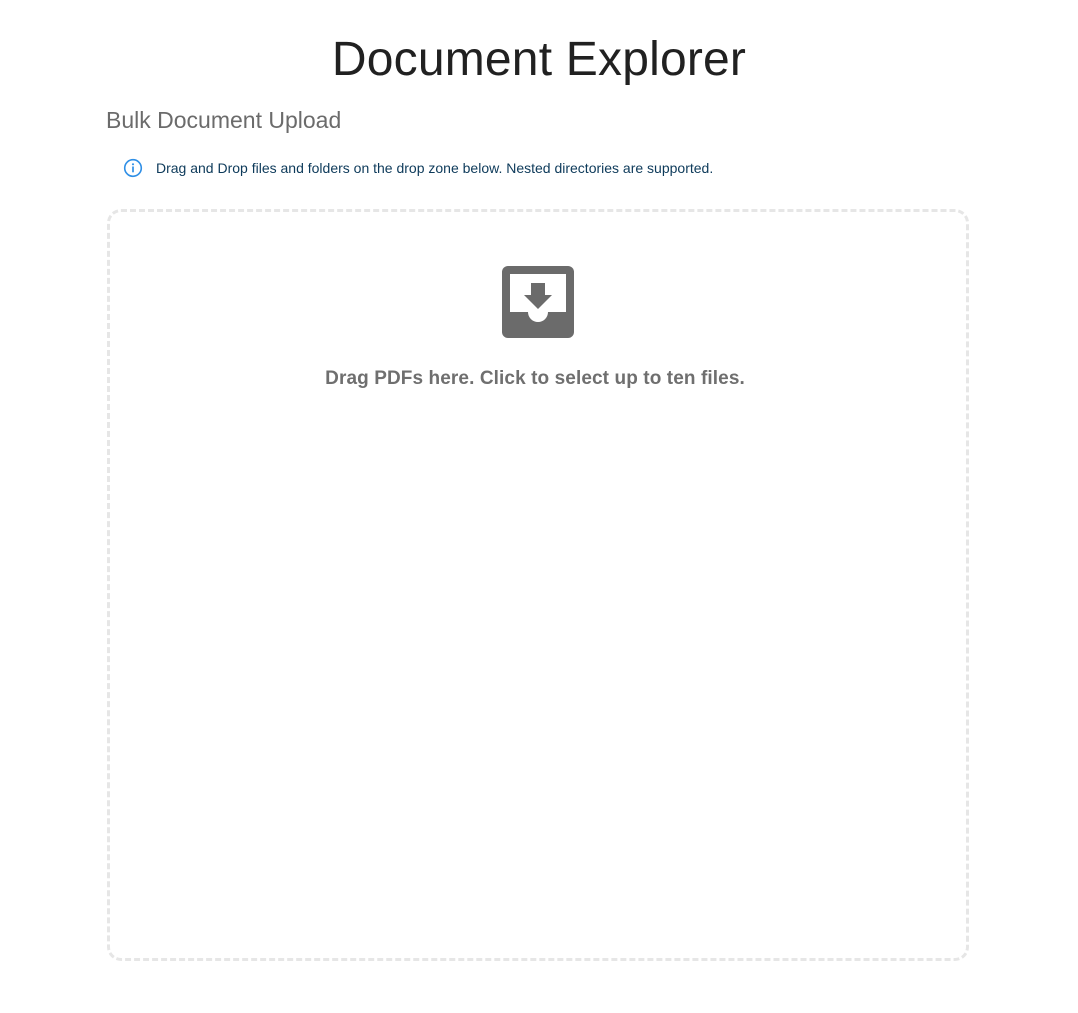 Image resolution: width=1078 pixels, height=1013 pixels. What do you see at coordinates (538, 302) in the screenshot?
I see `inbox-download-icon` at bounding box center [538, 302].